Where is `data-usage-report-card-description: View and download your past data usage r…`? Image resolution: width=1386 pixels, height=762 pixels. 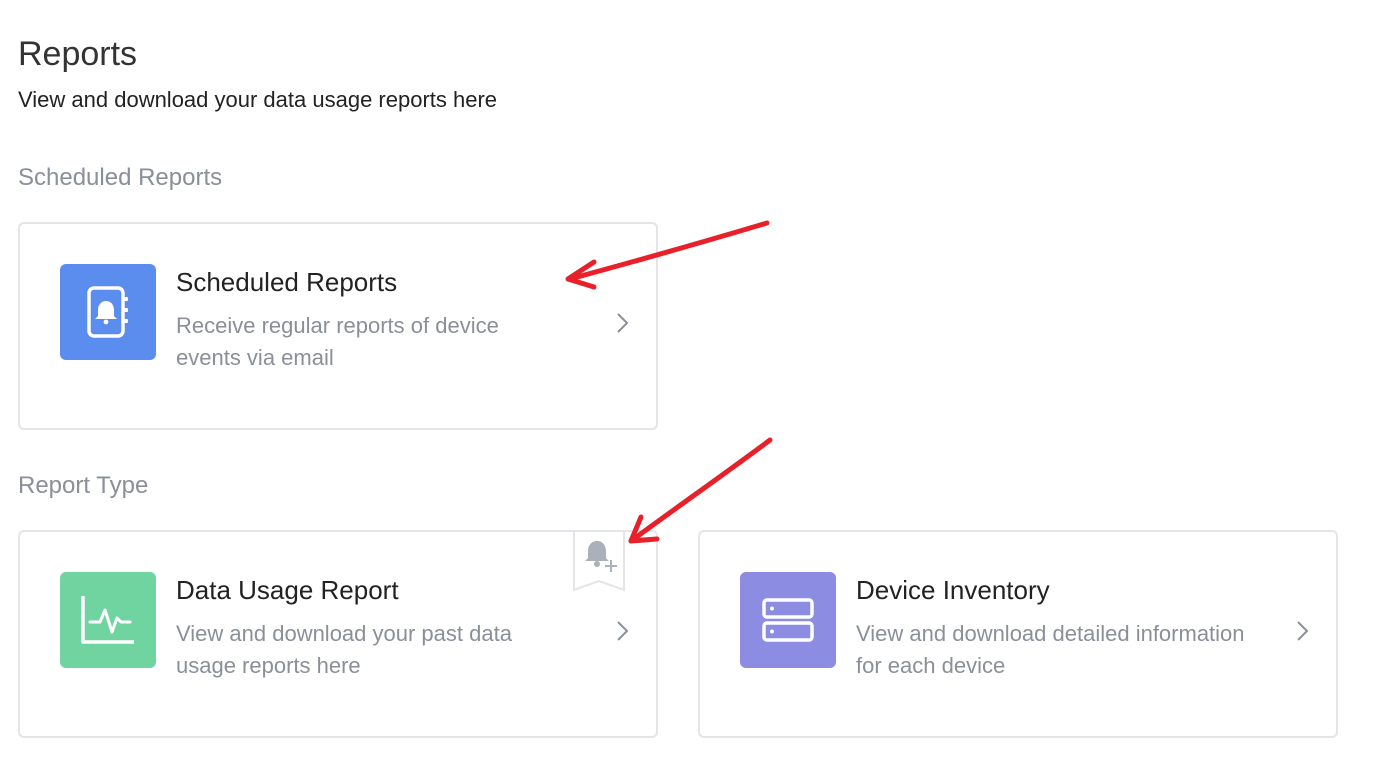 data-usage-report-card-description: View and download your past data usage r… is located at coordinates (344, 649).